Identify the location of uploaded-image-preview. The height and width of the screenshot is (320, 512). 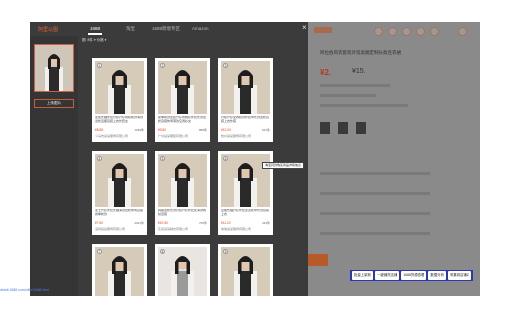
(54, 68).